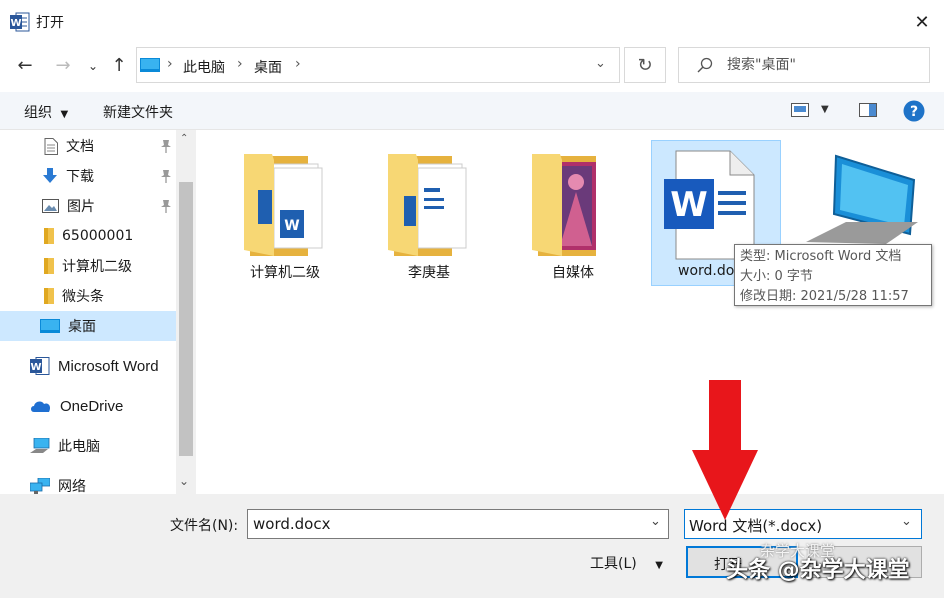  What do you see at coordinates (98, 236) in the screenshot?
I see `sidebar-item-label: 65000001` at bounding box center [98, 236].